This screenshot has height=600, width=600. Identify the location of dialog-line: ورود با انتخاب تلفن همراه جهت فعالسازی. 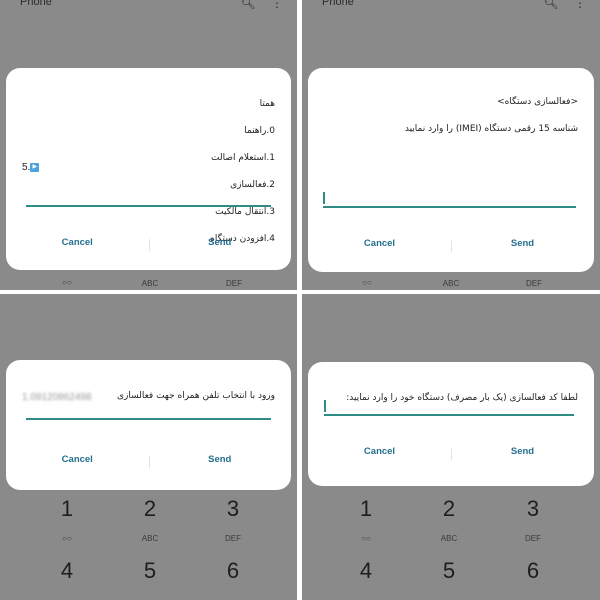
(195, 395).